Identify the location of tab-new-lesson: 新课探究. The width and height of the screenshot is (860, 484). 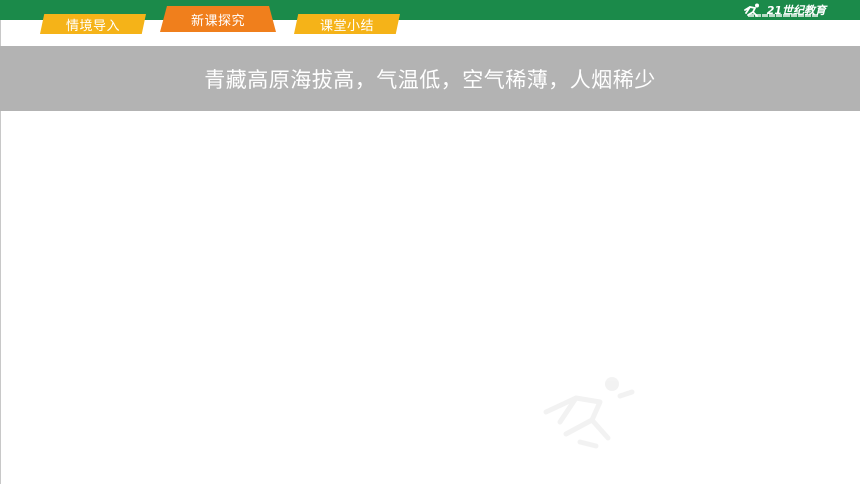
(218, 19).